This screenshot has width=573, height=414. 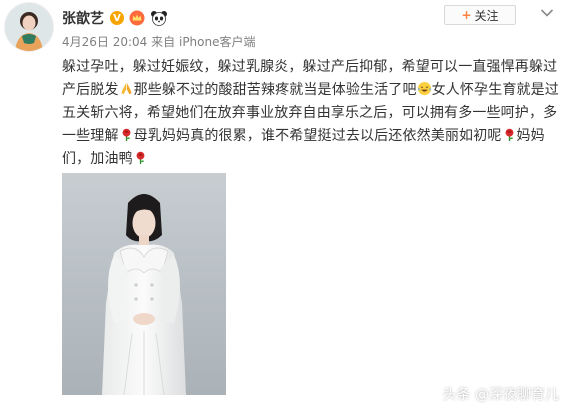 What do you see at coordinates (159, 18) in the screenshot?
I see `panda-icon` at bounding box center [159, 18].